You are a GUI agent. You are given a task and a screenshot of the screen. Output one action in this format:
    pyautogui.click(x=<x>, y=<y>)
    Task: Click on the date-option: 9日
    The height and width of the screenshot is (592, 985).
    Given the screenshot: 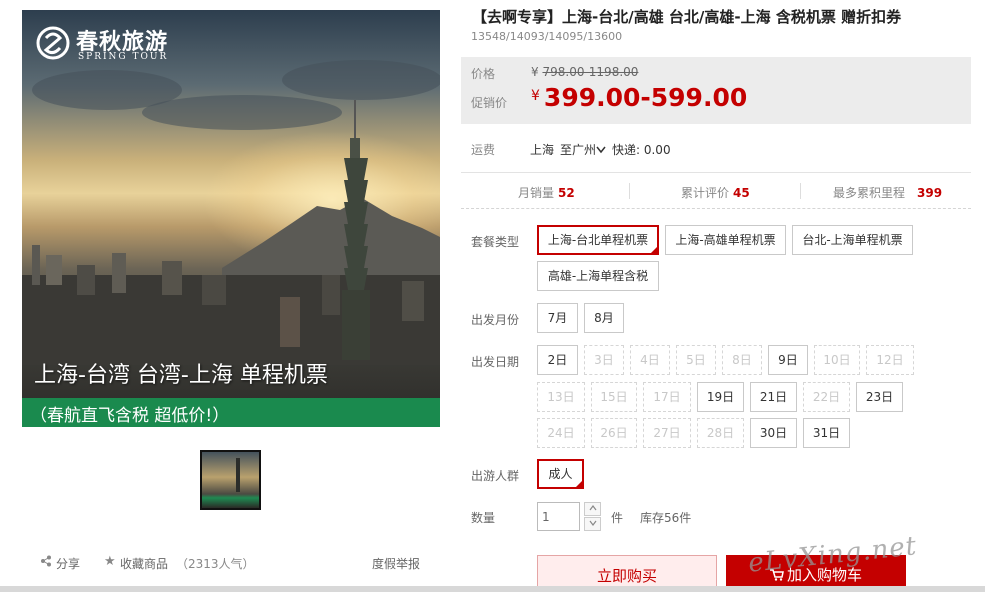 What is the action you would take?
    pyautogui.click(x=788, y=360)
    